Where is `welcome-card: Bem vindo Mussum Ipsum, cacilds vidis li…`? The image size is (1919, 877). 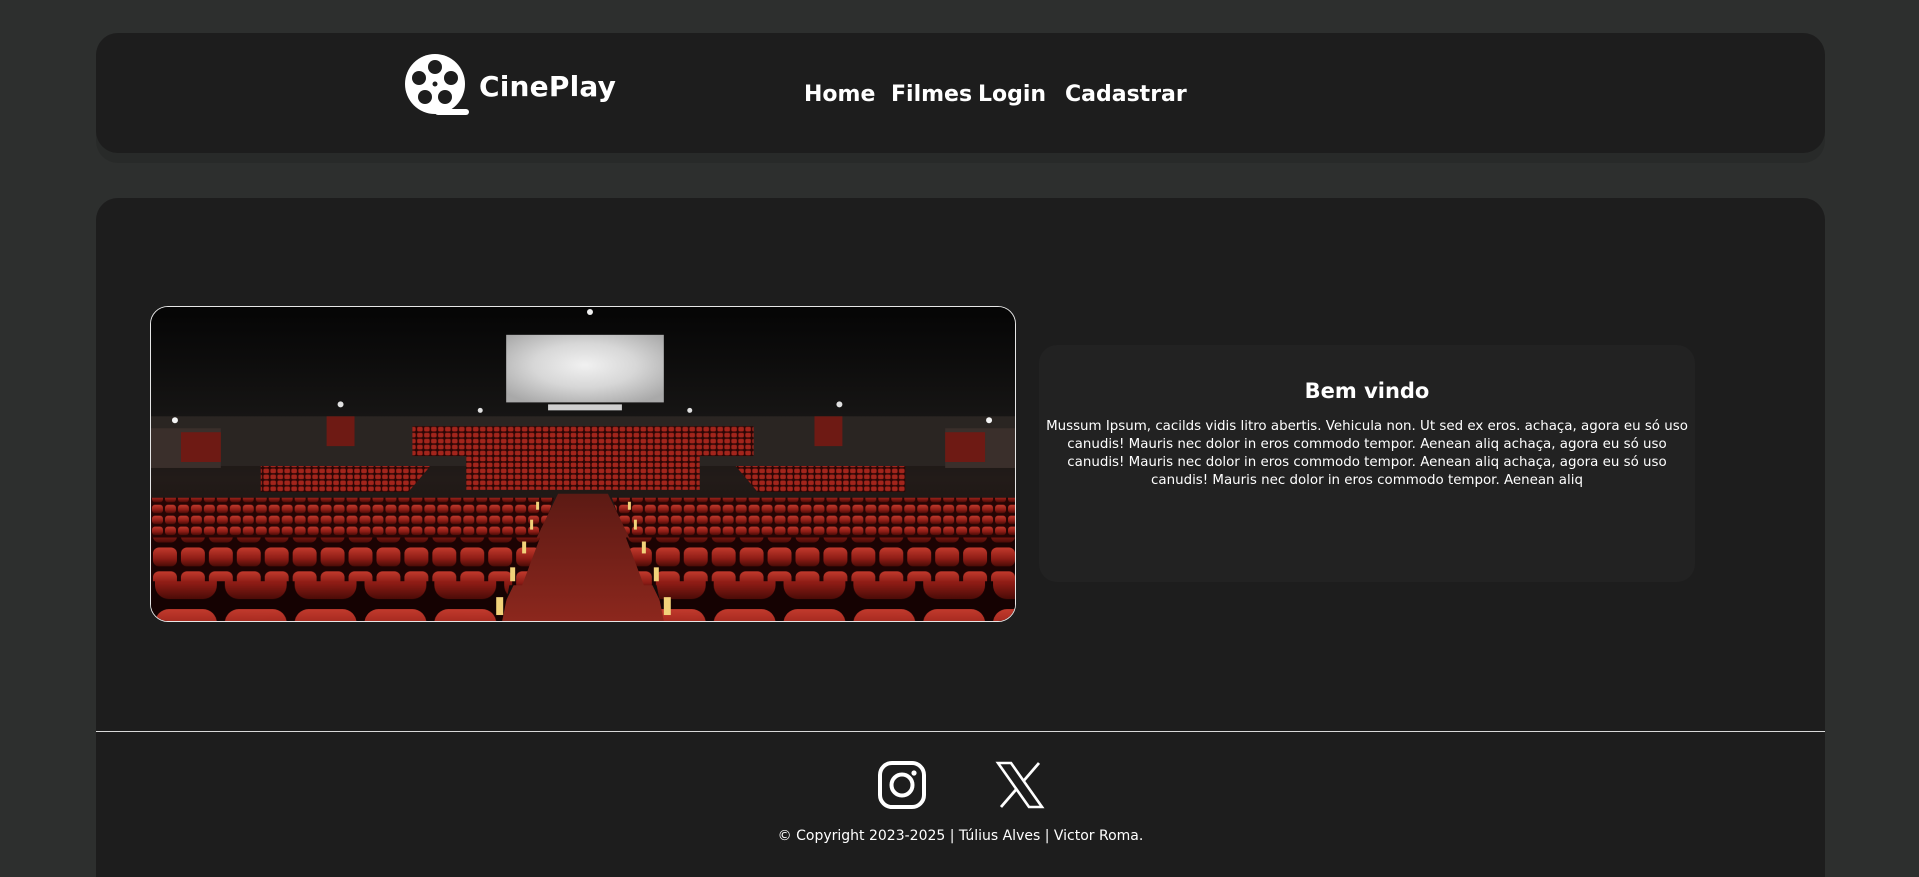 welcome-card: Bem vindo Mussum Ipsum, cacilds vidis li… is located at coordinates (1367, 463).